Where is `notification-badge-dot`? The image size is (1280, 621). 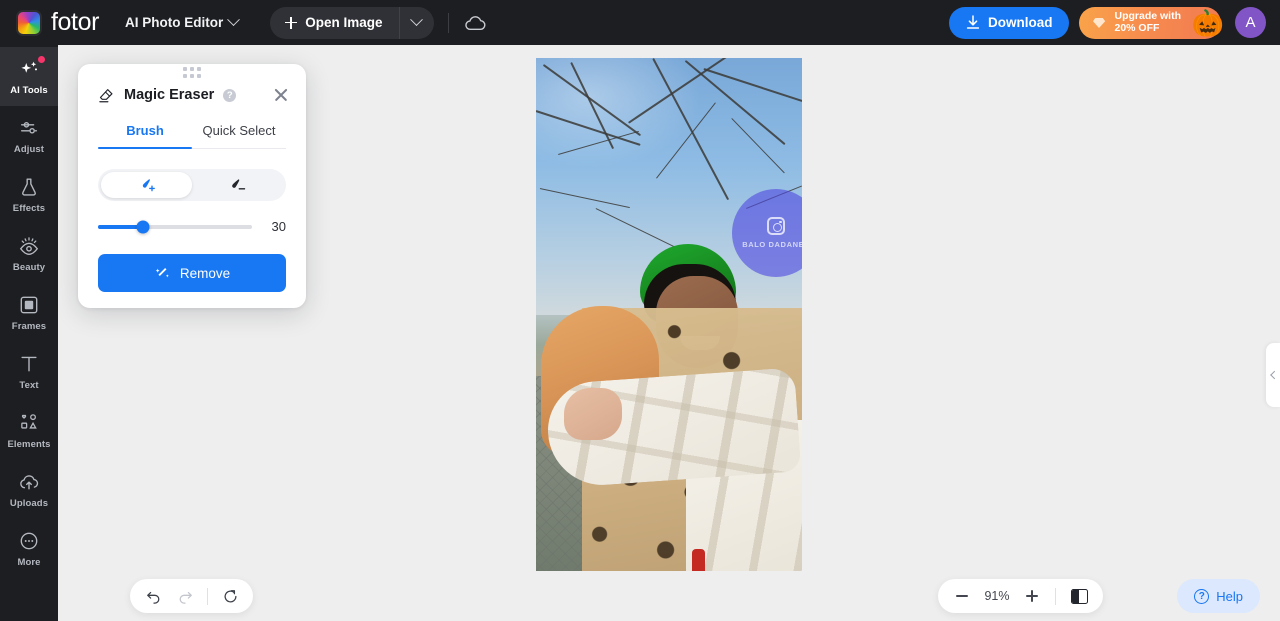
notification-badge-dot is located at coordinates (41, 59).